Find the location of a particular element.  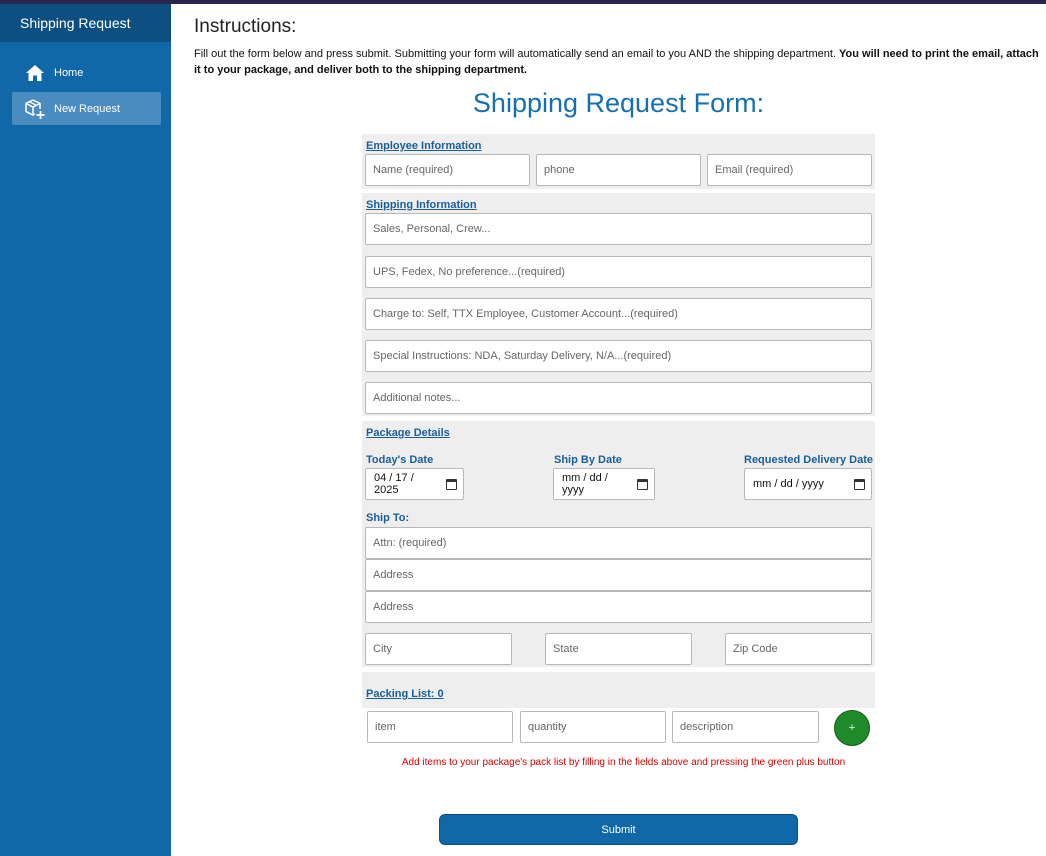

state-field is located at coordinates (618, 649).